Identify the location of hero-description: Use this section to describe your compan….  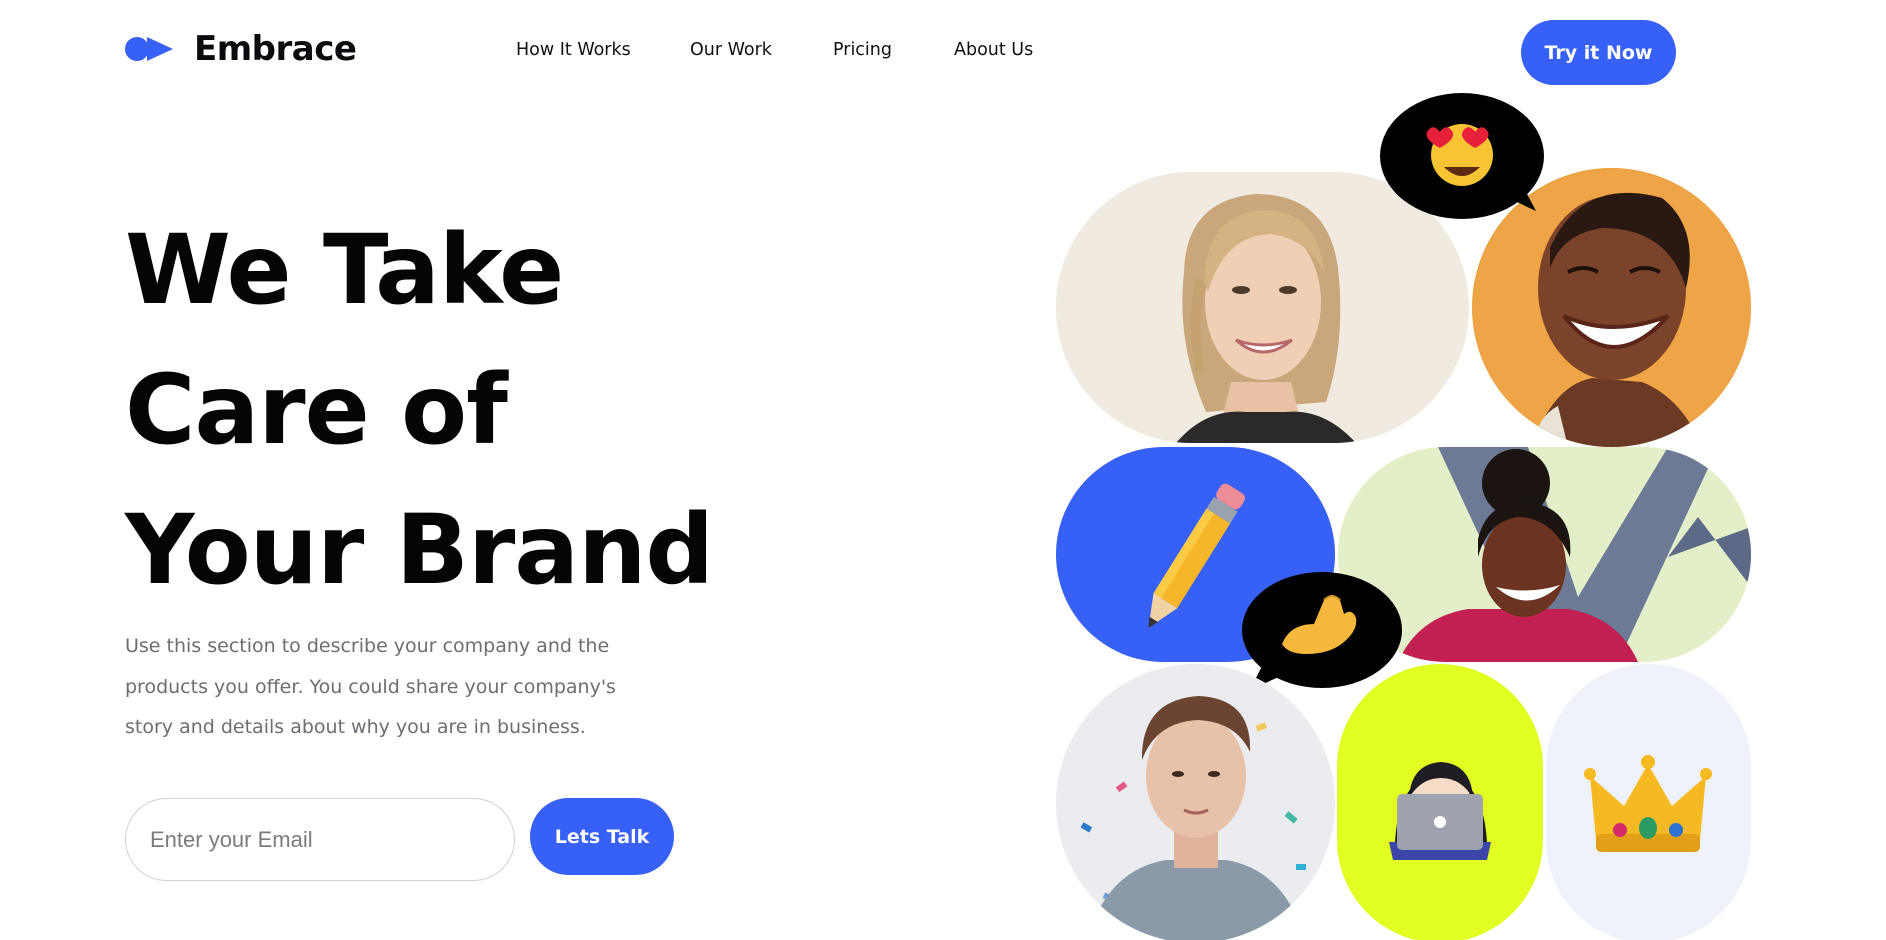
(370, 686).